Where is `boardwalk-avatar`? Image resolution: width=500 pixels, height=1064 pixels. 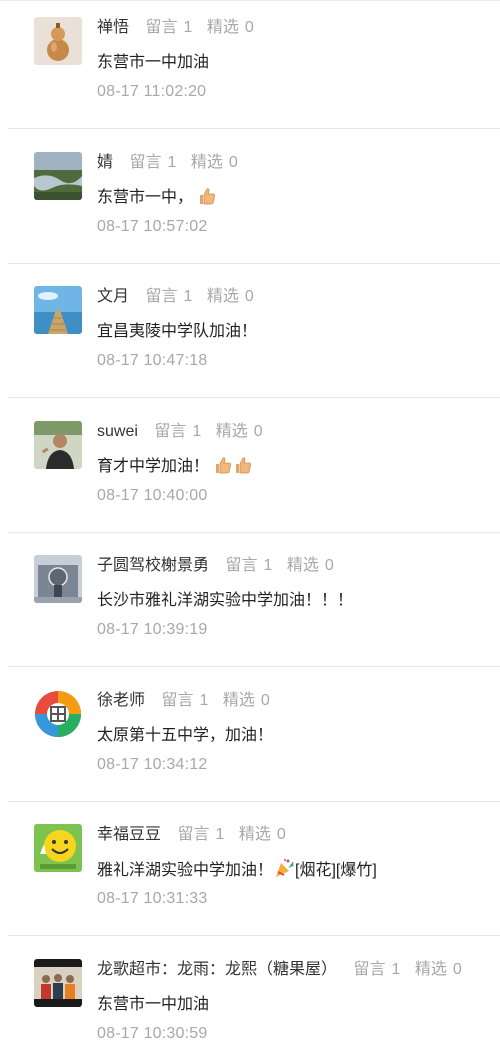 boardwalk-avatar is located at coordinates (58, 310).